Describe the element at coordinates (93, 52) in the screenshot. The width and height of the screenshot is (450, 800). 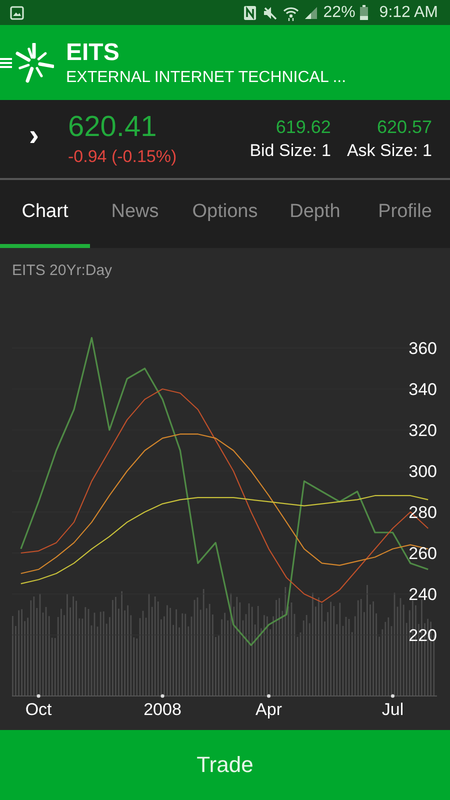
I see `stock-symbol: EITS` at that location.